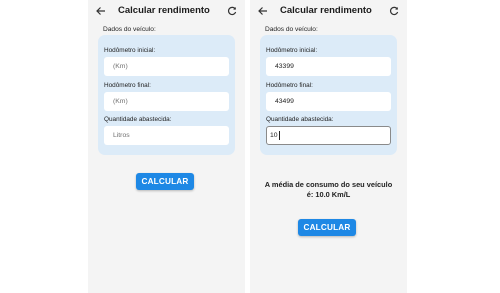 This screenshot has width=500, height=293. Describe the element at coordinates (284, 101) in the screenshot. I see `final-odometer-value: 43499` at that location.